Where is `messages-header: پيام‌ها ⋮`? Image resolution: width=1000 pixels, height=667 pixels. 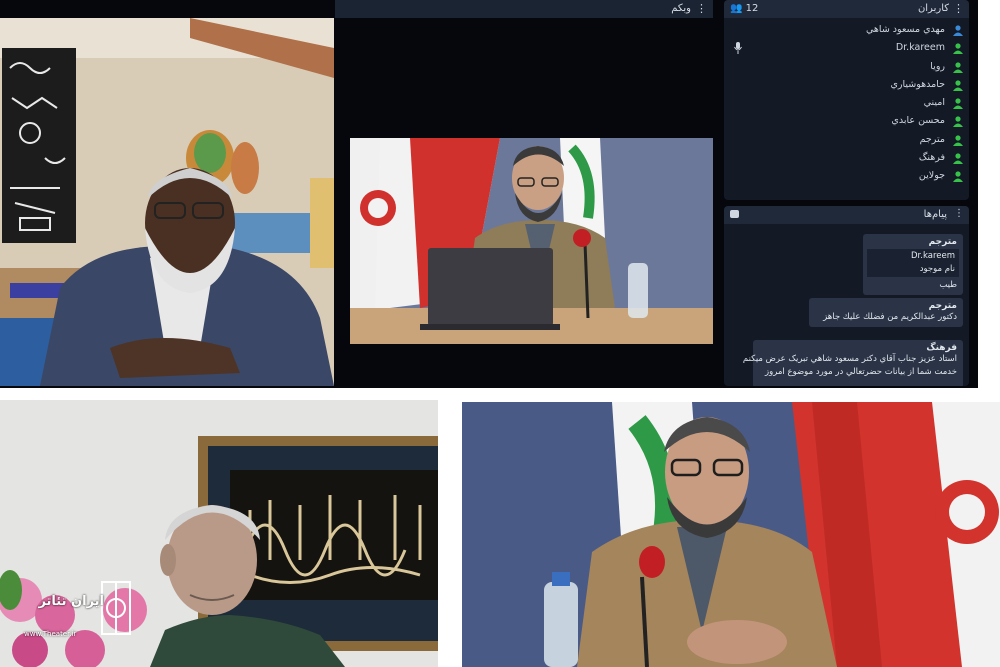
messages-header: پيام‌ها ⋮ is located at coordinates (846, 215).